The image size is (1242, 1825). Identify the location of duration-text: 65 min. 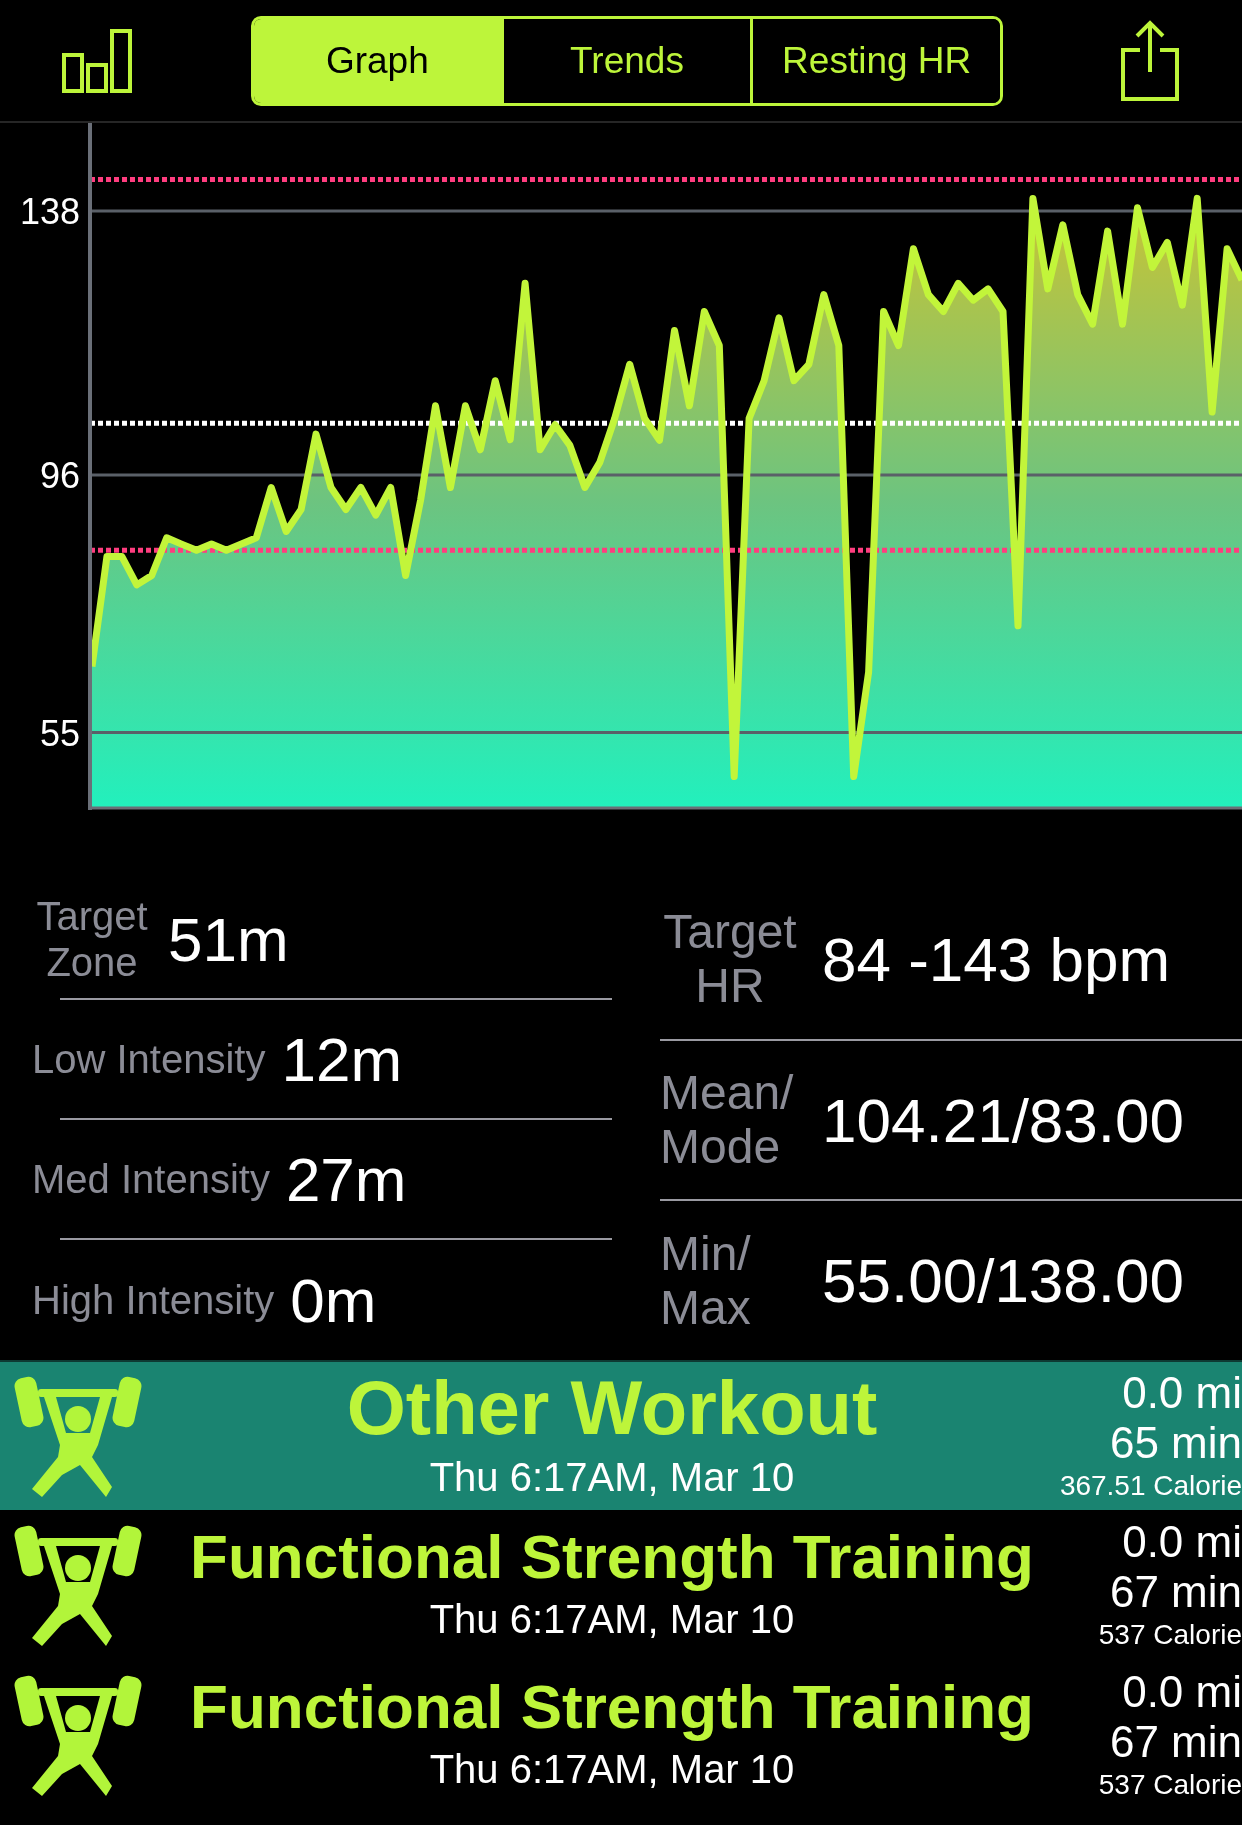
(1175, 1443).